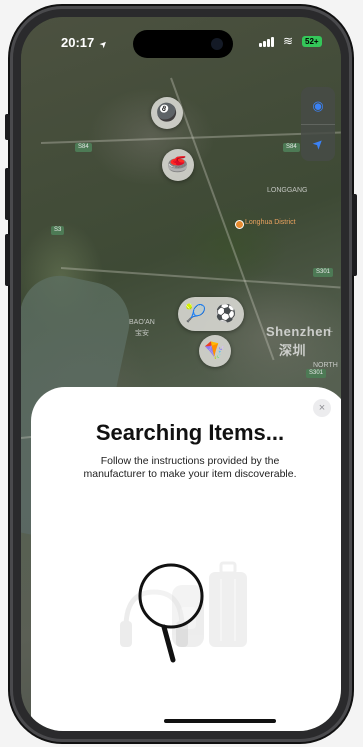  I want to click on item-pin-billiard-ball: 🎱, so click(167, 113).